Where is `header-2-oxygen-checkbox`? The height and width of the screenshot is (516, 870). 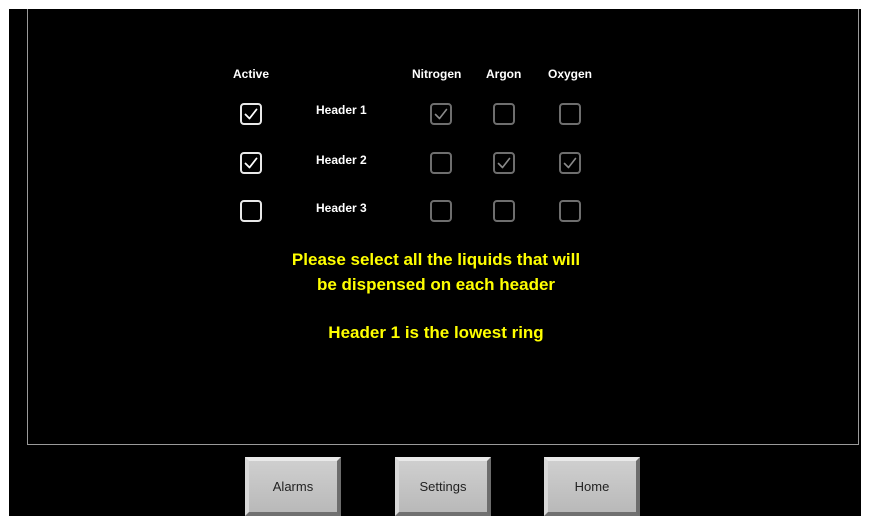 header-2-oxygen-checkbox is located at coordinates (570, 163).